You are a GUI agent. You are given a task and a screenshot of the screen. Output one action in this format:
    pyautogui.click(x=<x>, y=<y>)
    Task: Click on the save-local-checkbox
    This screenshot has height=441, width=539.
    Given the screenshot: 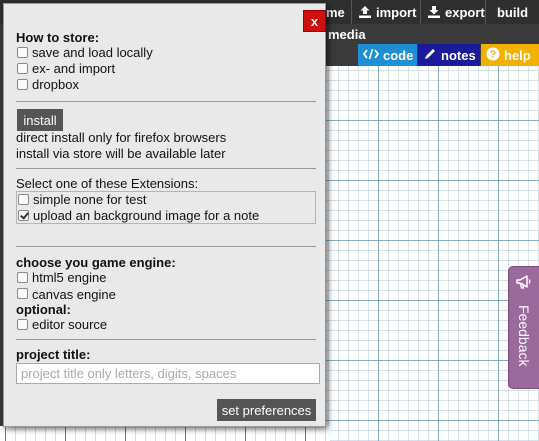 What is the action you would take?
    pyautogui.click(x=22, y=52)
    